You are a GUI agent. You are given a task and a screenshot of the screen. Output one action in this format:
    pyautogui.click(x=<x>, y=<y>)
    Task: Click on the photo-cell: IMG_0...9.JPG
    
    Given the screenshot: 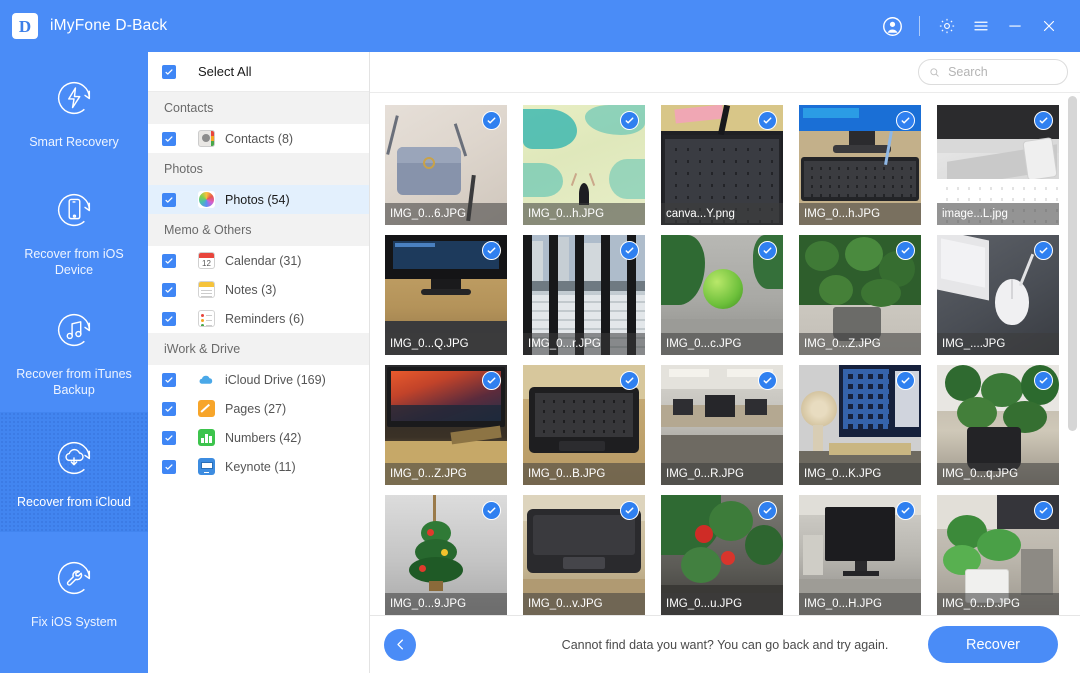 What is the action you would take?
    pyautogui.click(x=446, y=555)
    